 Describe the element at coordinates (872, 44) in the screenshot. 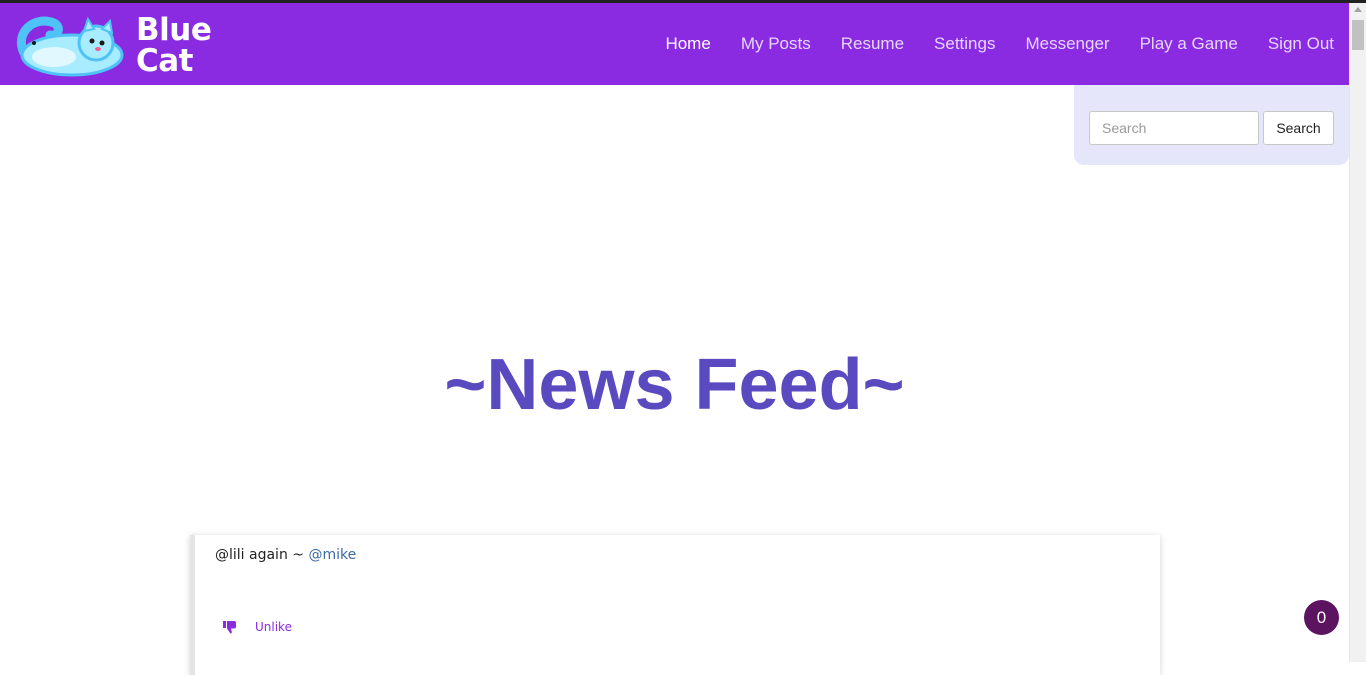

I see `nav-resume: Resume` at that location.